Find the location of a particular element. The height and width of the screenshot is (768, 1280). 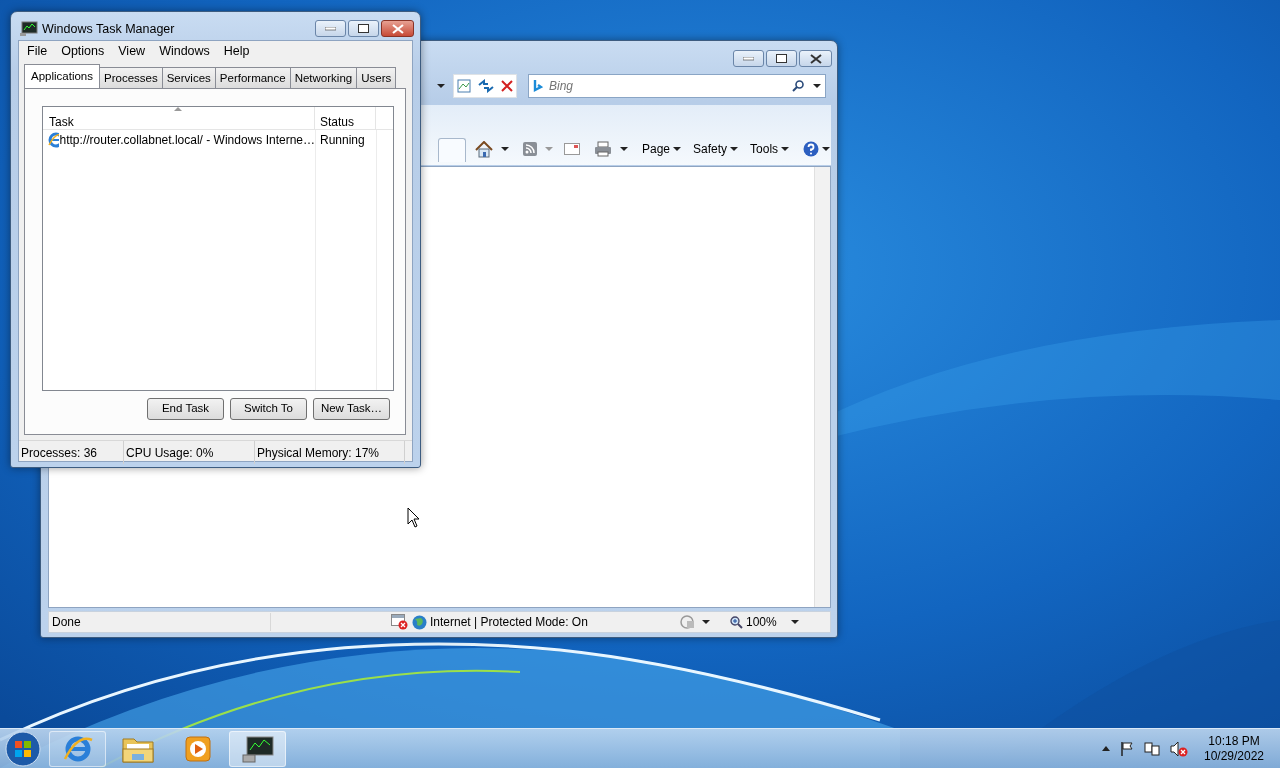

network-icon is located at coordinates (1152, 748).